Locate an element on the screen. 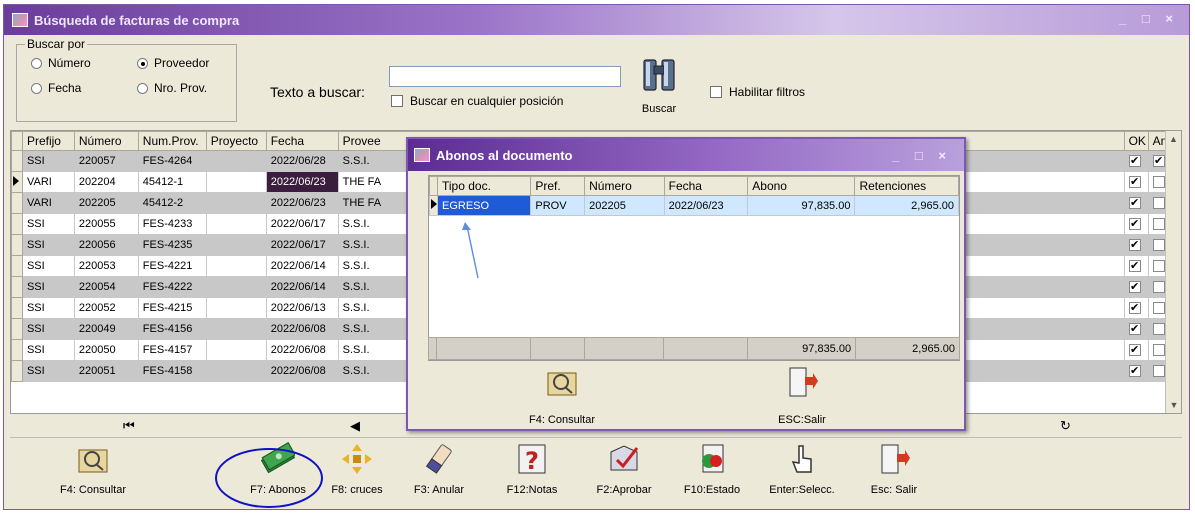  consultar-button: F4: Consultar is located at coordinates (93, 473).